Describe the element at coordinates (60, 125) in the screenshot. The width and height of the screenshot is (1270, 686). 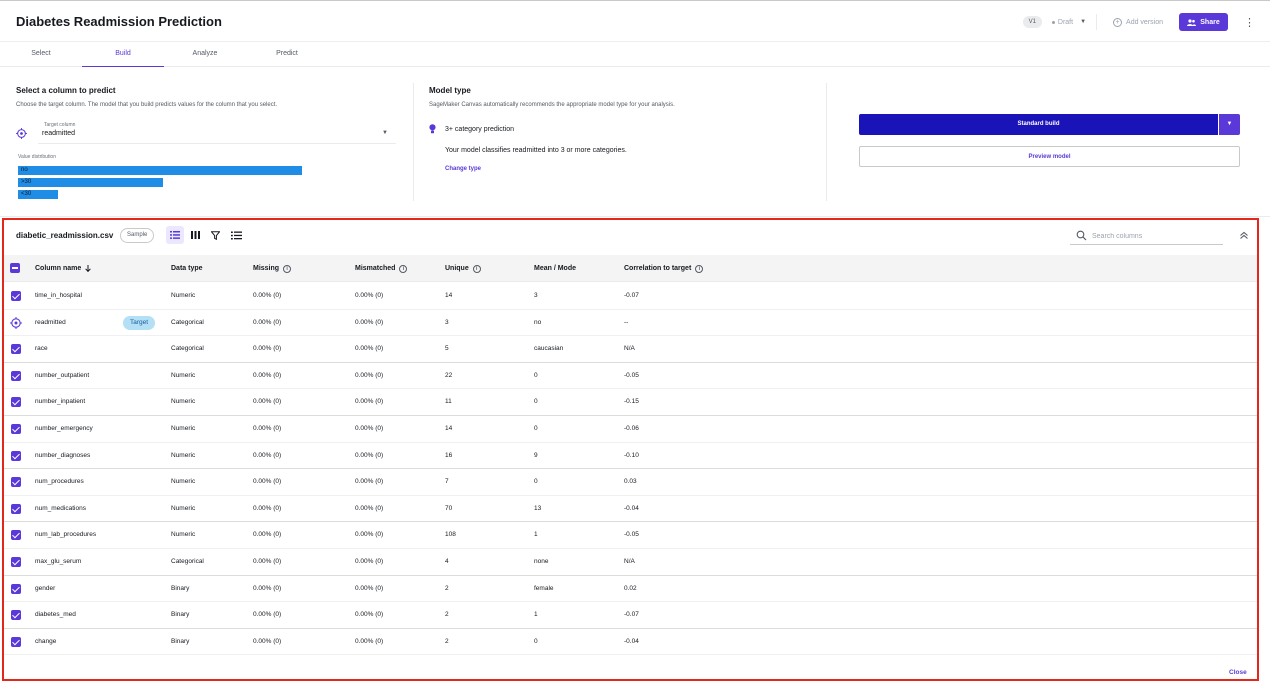
I see `target-column-label: Target column` at that location.